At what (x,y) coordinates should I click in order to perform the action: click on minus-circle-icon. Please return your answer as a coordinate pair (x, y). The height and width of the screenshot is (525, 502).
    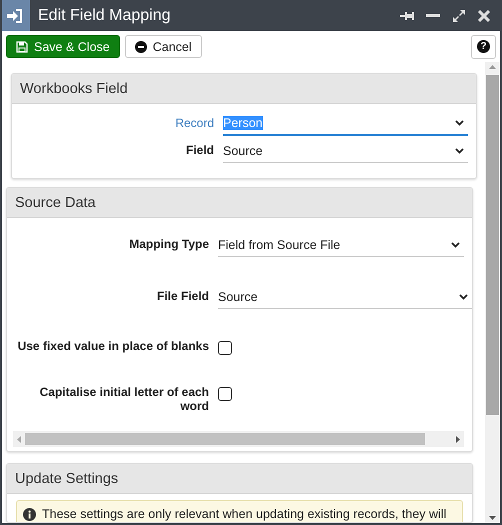
    Looking at the image, I should click on (140, 46).